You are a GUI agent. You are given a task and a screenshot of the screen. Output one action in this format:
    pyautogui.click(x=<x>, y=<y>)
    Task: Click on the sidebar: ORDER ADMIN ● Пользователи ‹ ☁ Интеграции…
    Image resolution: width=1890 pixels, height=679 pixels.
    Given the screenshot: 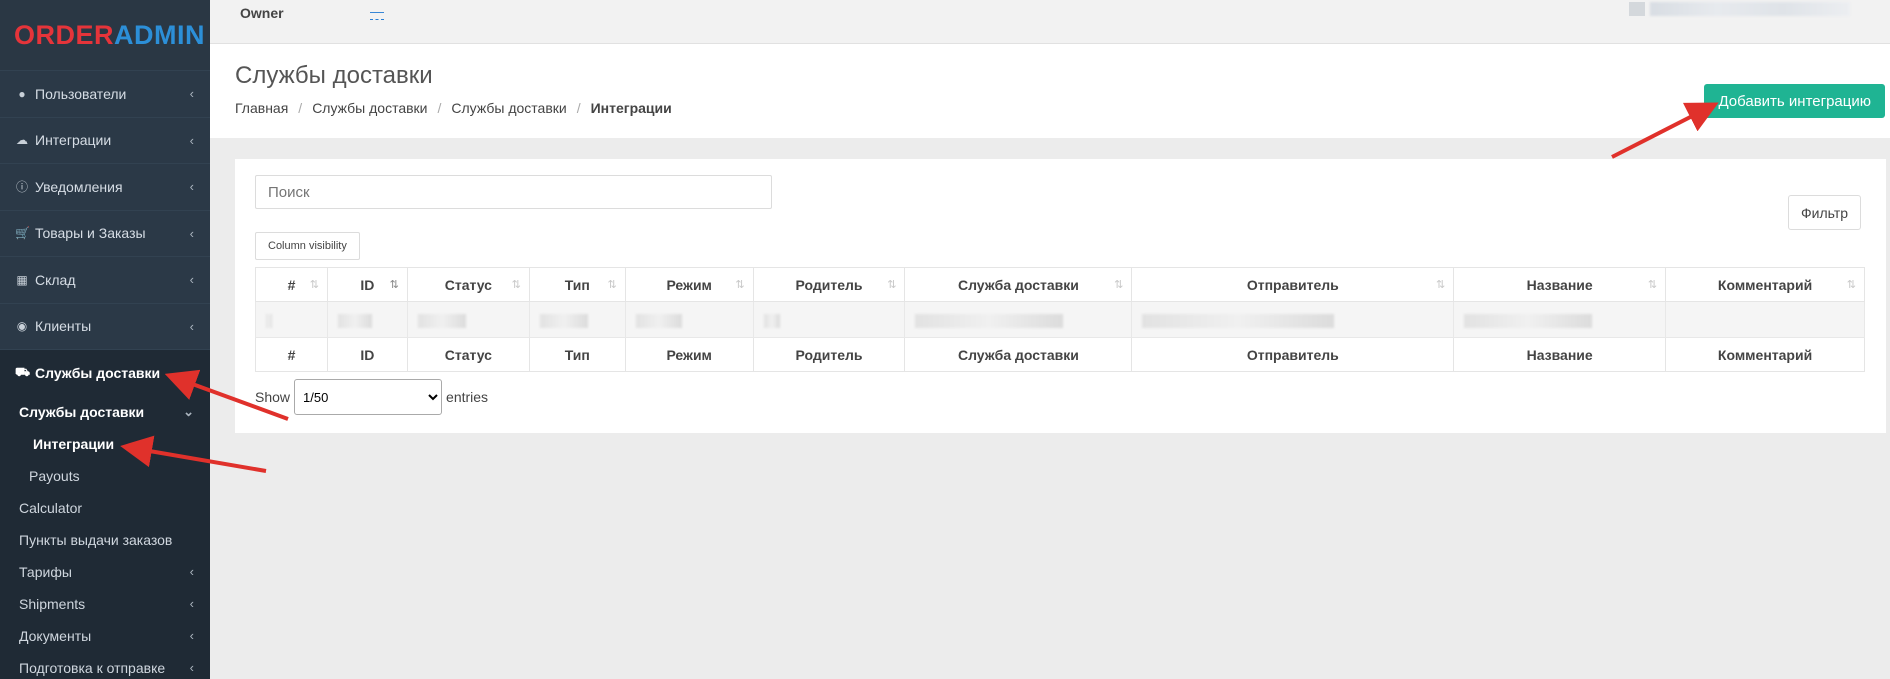 What is the action you would take?
    pyautogui.click(x=105, y=339)
    